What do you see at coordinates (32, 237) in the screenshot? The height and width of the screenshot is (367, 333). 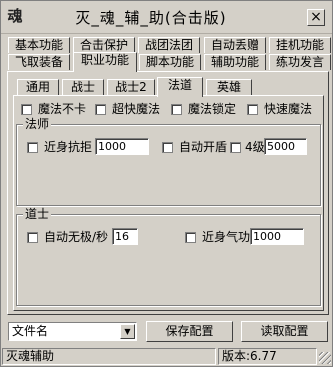 I see `auto-invis-checkbox` at bounding box center [32, 237].